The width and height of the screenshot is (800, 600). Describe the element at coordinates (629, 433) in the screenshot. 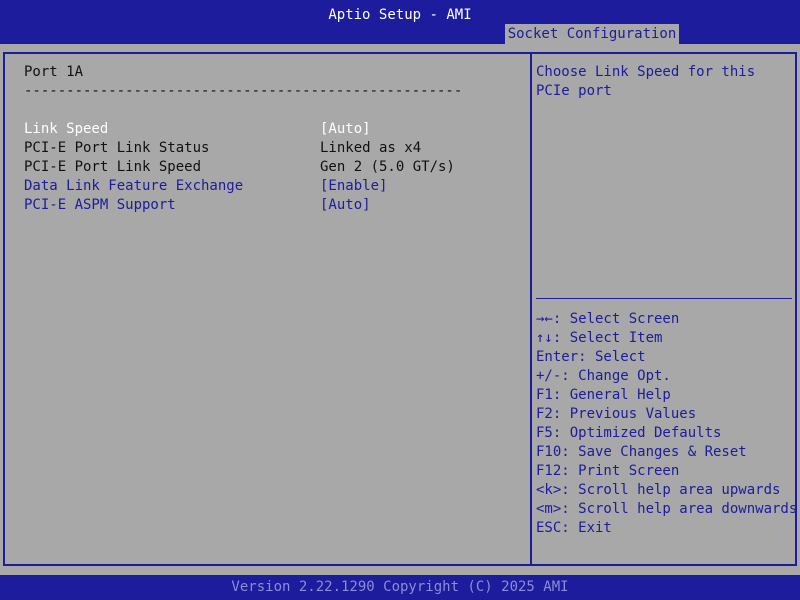

I see `key-hint-optimized-defaults: F5: Optimized Defaults` at that location.